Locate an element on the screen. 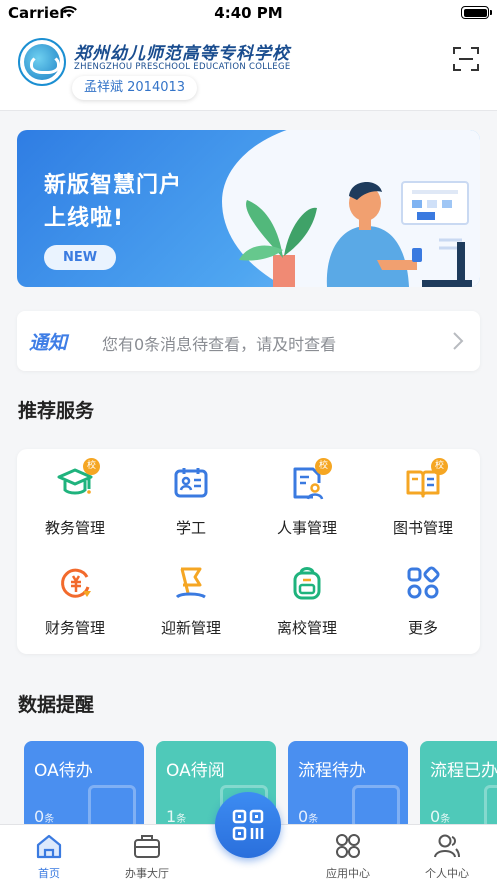  header-divider is located at coordinates (248, 110).